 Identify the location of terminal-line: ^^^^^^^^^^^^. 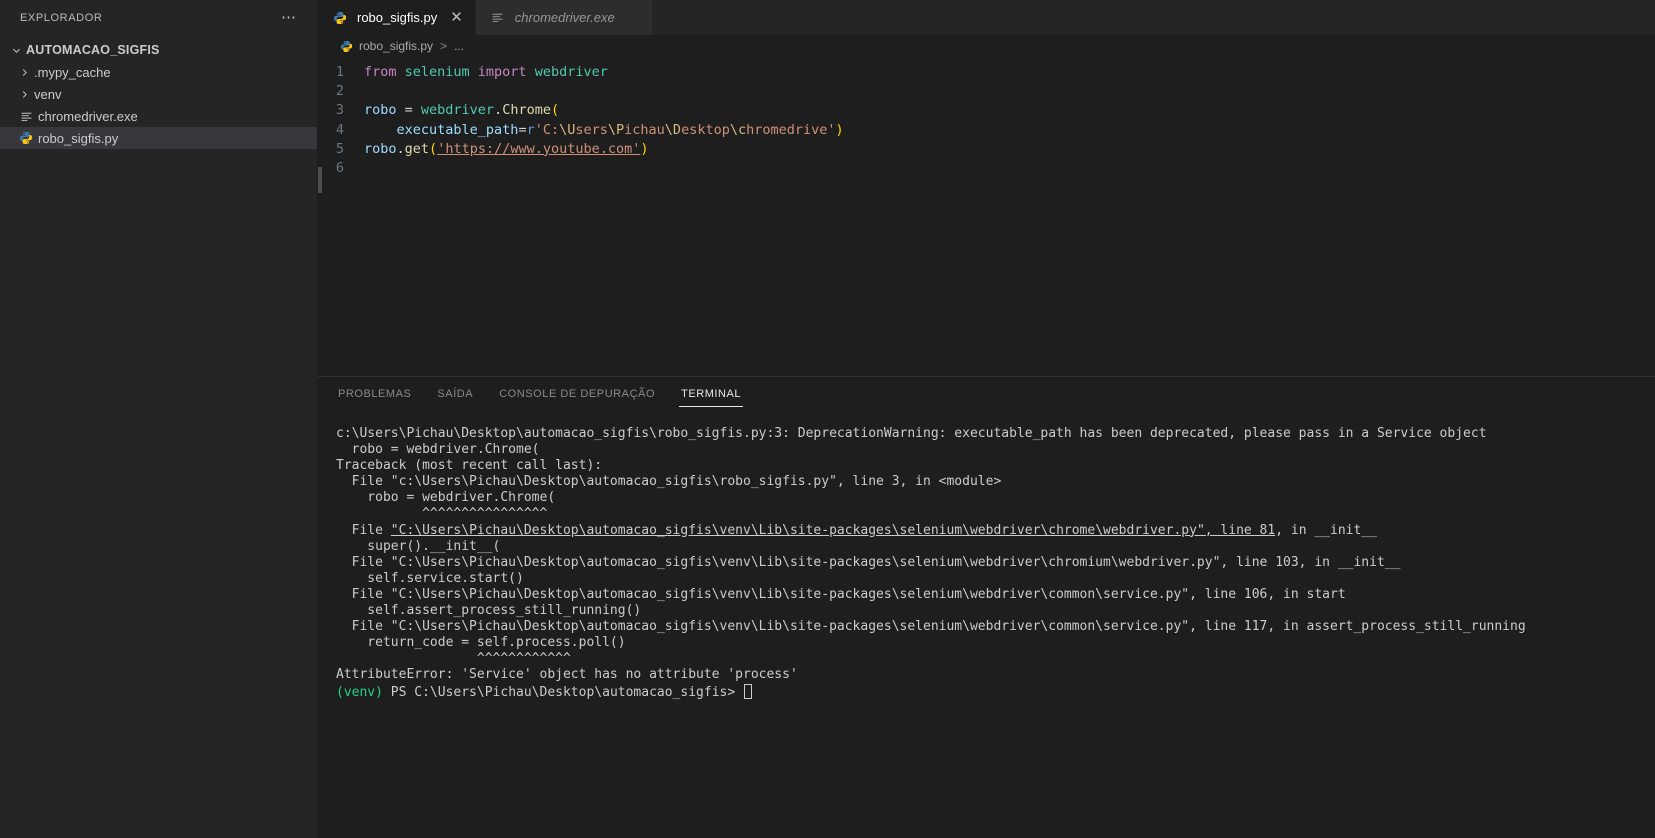
(995, 659).